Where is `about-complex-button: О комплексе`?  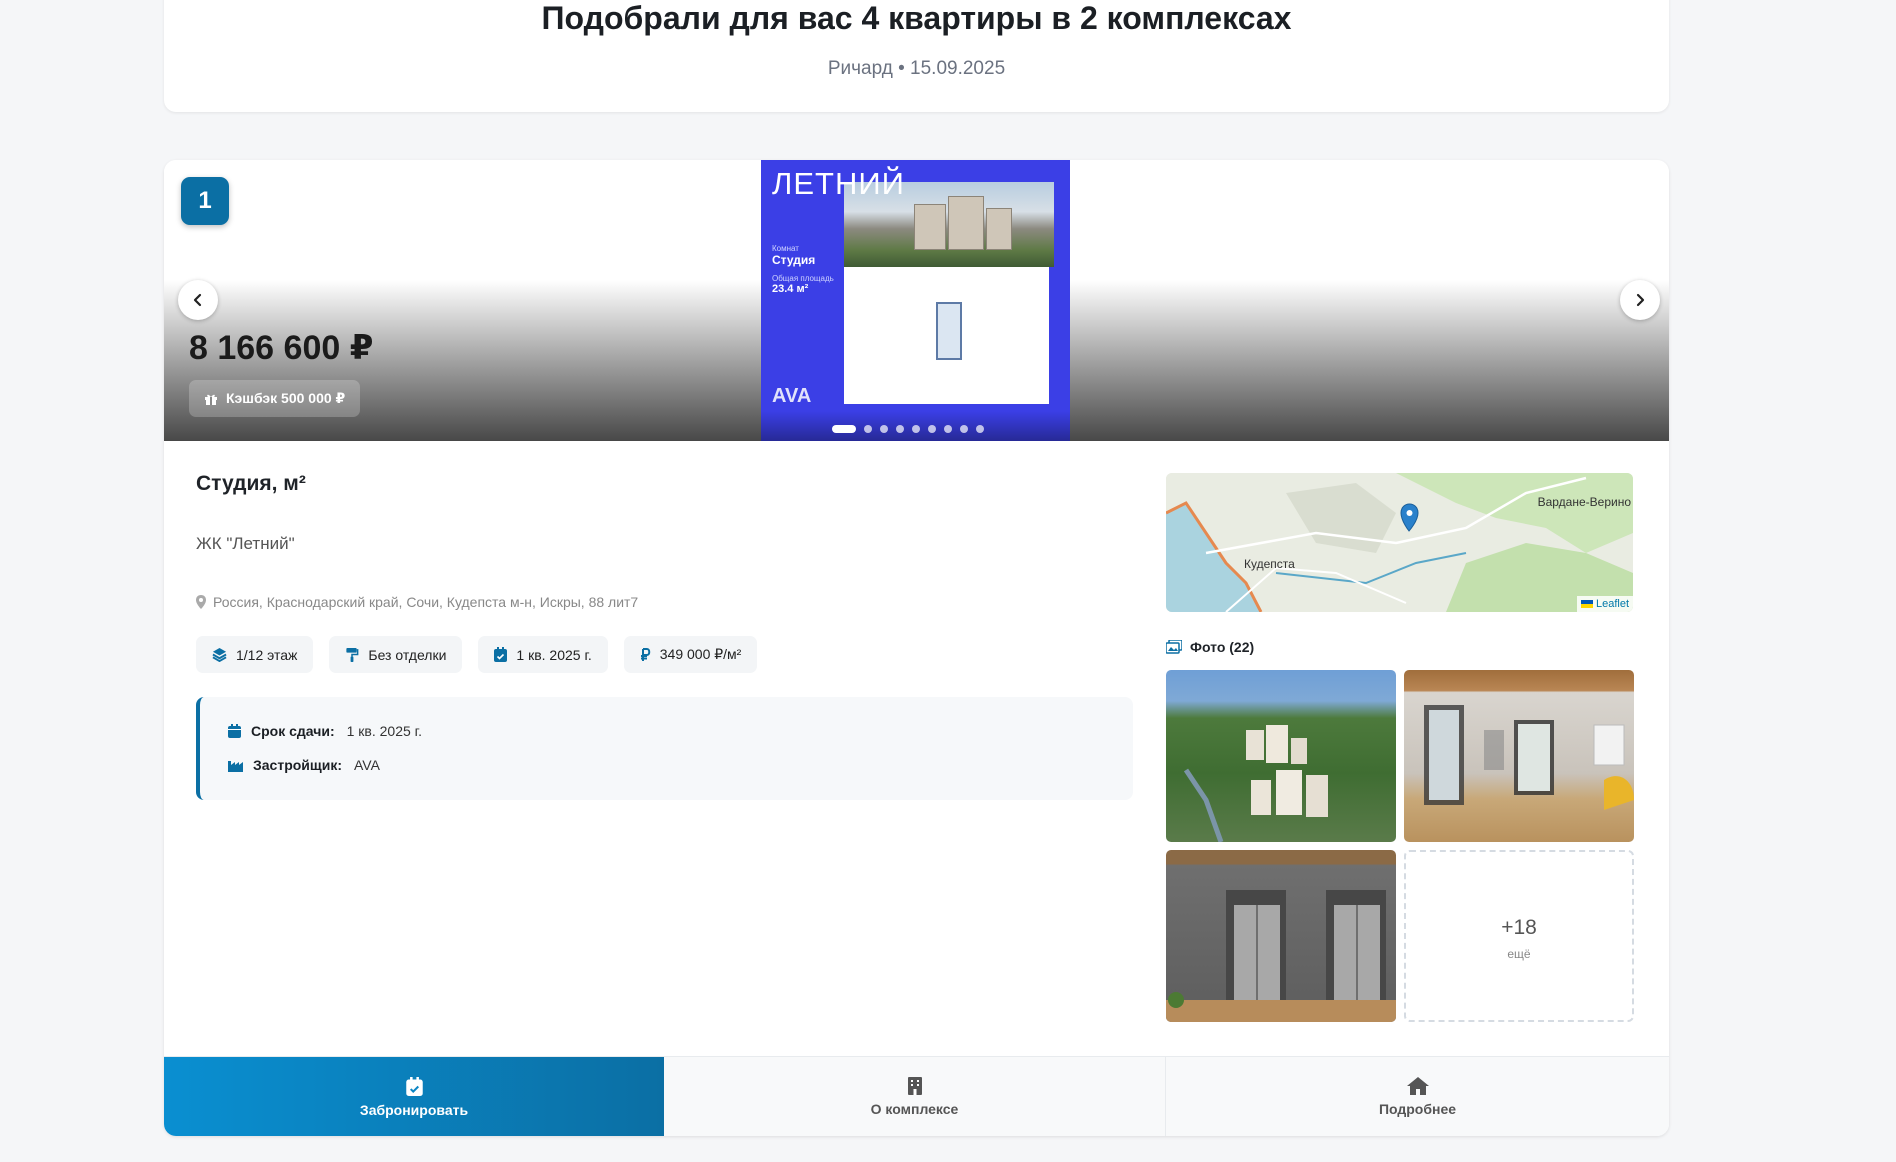 about-complex-button: О комплексе is located at coordinates (915, 1096).